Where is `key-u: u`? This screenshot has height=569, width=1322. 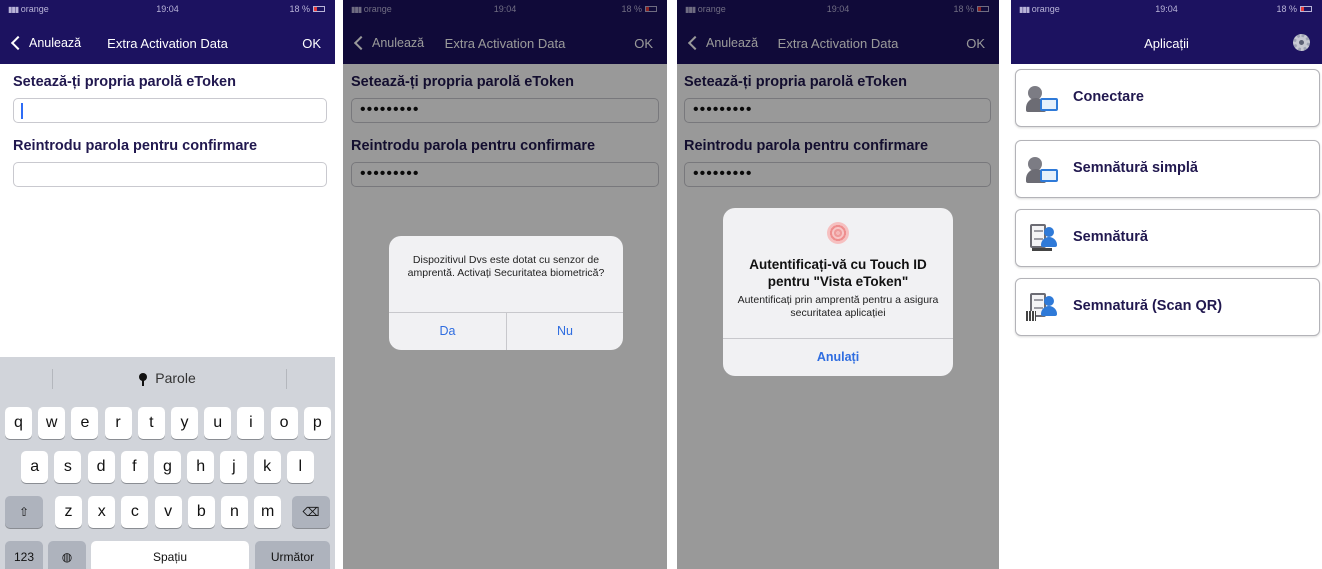
key-u: u is located at coordinates (218, 423).